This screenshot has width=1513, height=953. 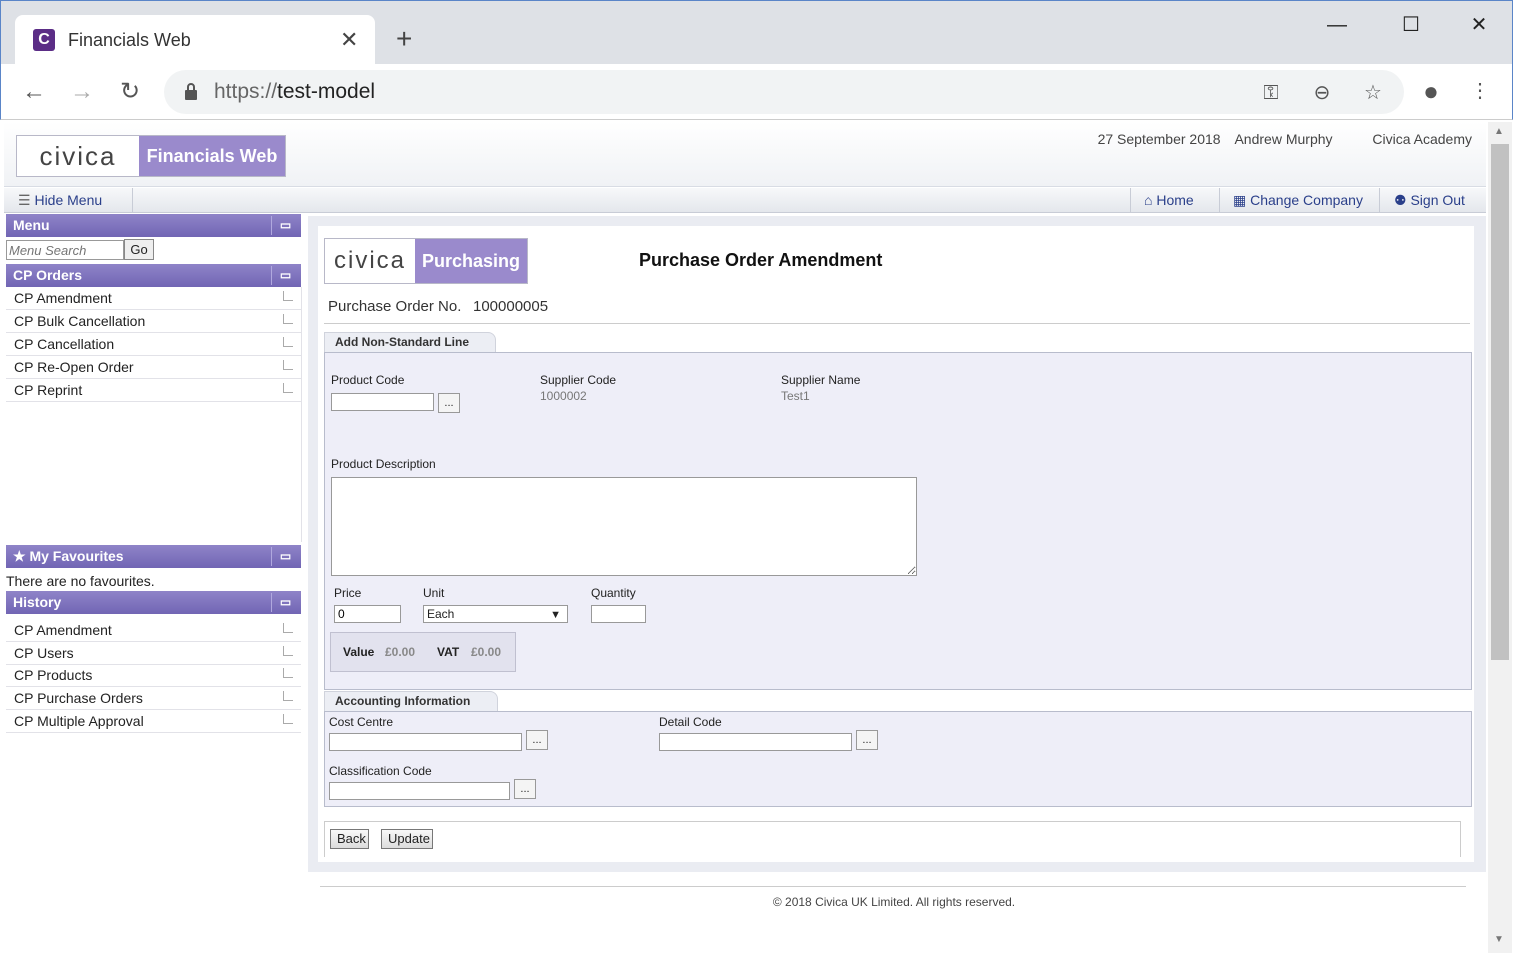 What do you see at coordinates (34, 92) in the screenshot?
I see `back-icon: ←` at bounding box center [34, 92].